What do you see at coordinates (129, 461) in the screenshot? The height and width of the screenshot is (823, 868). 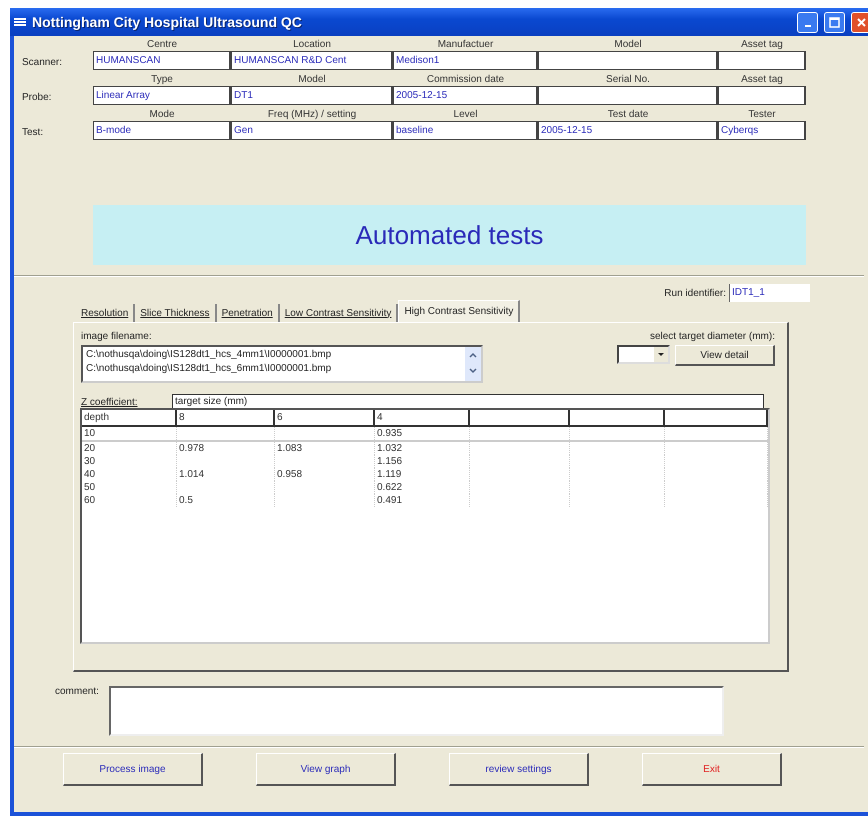 I see `table-cell: 30` at bounding box center [129, 461].